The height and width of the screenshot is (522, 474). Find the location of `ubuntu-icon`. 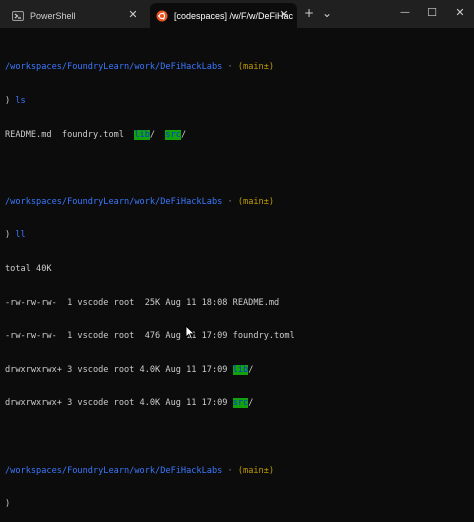

ubuntu-icon is located at coordinates (162, 16).